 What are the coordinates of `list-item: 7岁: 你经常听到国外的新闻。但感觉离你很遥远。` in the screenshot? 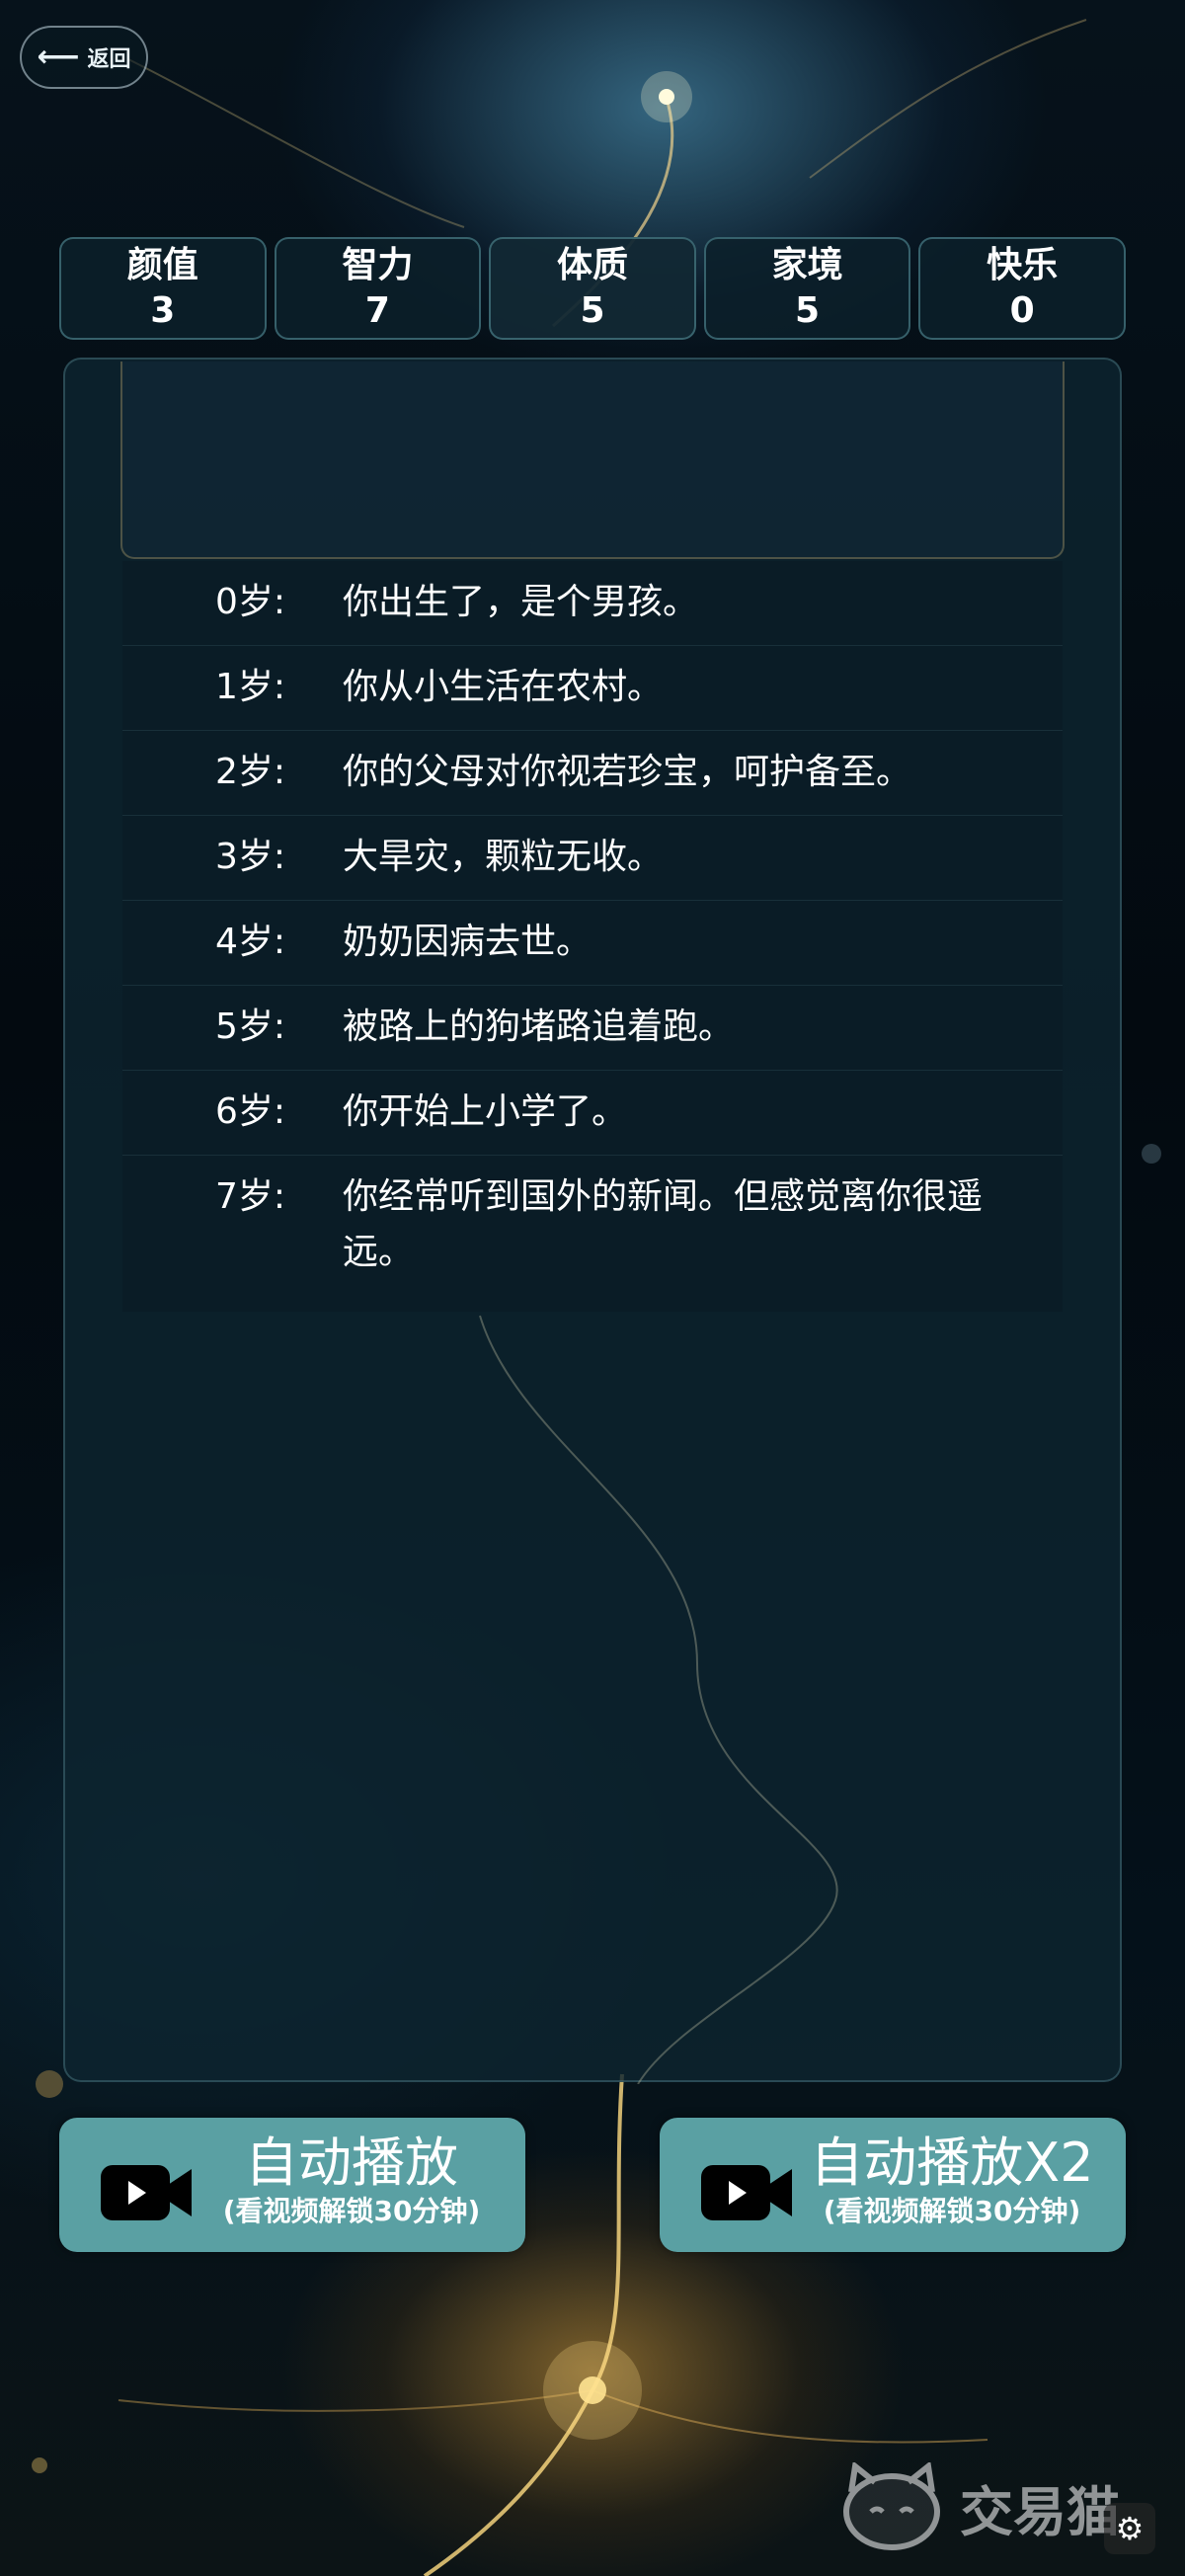 It's located at (592, 1234).